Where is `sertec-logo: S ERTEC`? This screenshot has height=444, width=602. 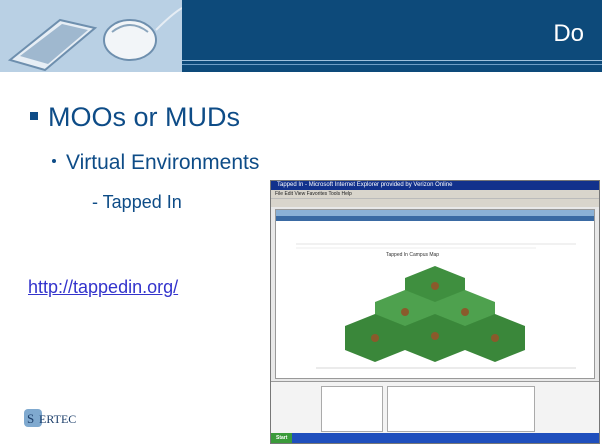
sertec-logo: S ERTEC is located at coordinates (54, 418).